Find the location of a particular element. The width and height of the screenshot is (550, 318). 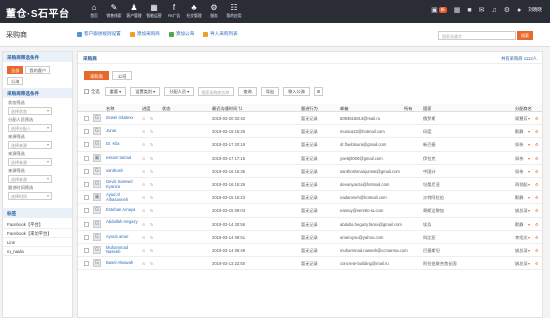

tag-item: Facebook【平台】 is located at coordinates (37, 224).